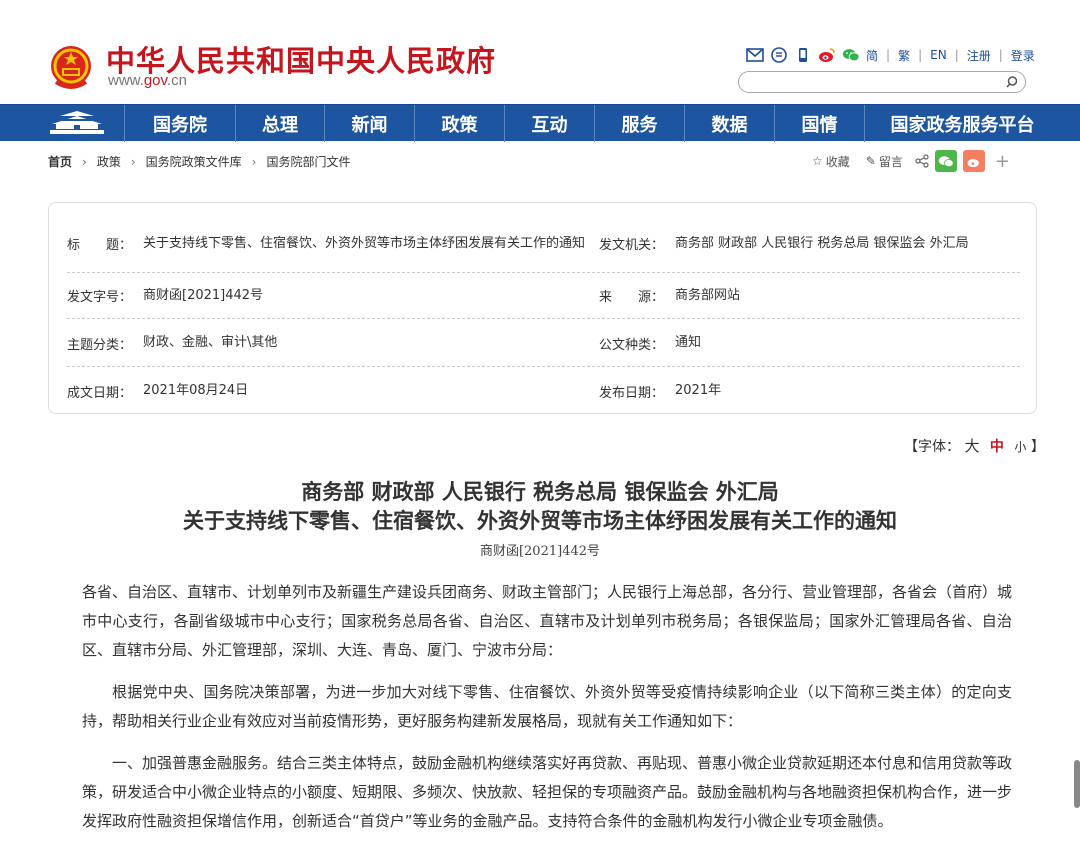  Describe the element at coordinates (540, 491) in the screenshot. I see `article-issuers: 商务部 财政部 人民银行 税务总局 银保监会 外汇局` at that location.